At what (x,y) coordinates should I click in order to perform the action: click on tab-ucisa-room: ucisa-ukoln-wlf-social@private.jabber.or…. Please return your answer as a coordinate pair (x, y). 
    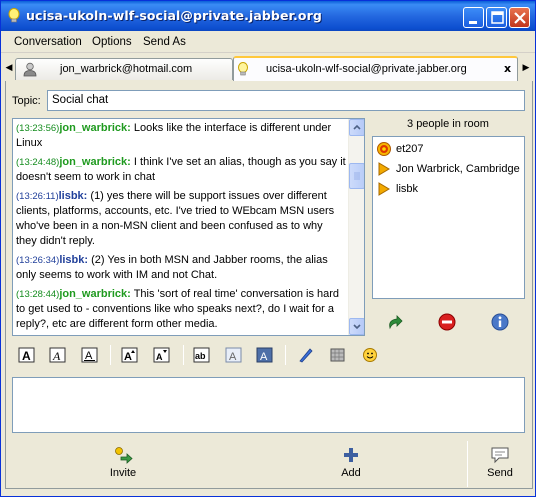
    Looking at the image, I should click on (375, 68).